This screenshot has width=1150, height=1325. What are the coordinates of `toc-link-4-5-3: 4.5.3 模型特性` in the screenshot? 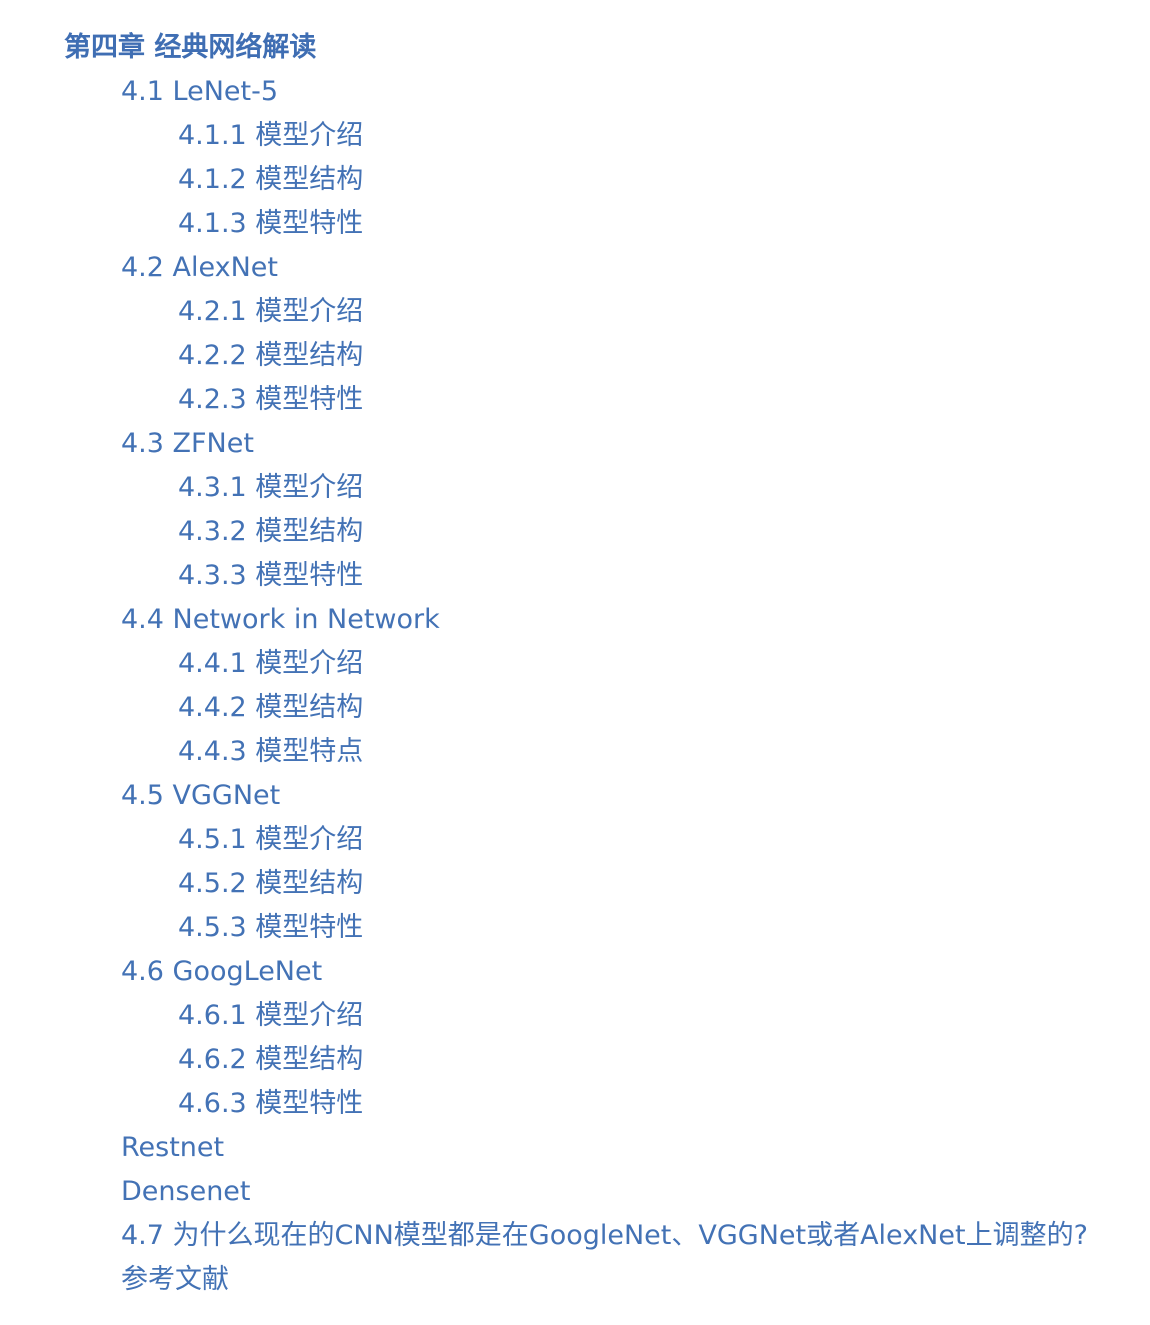 It's located at (575, 928).